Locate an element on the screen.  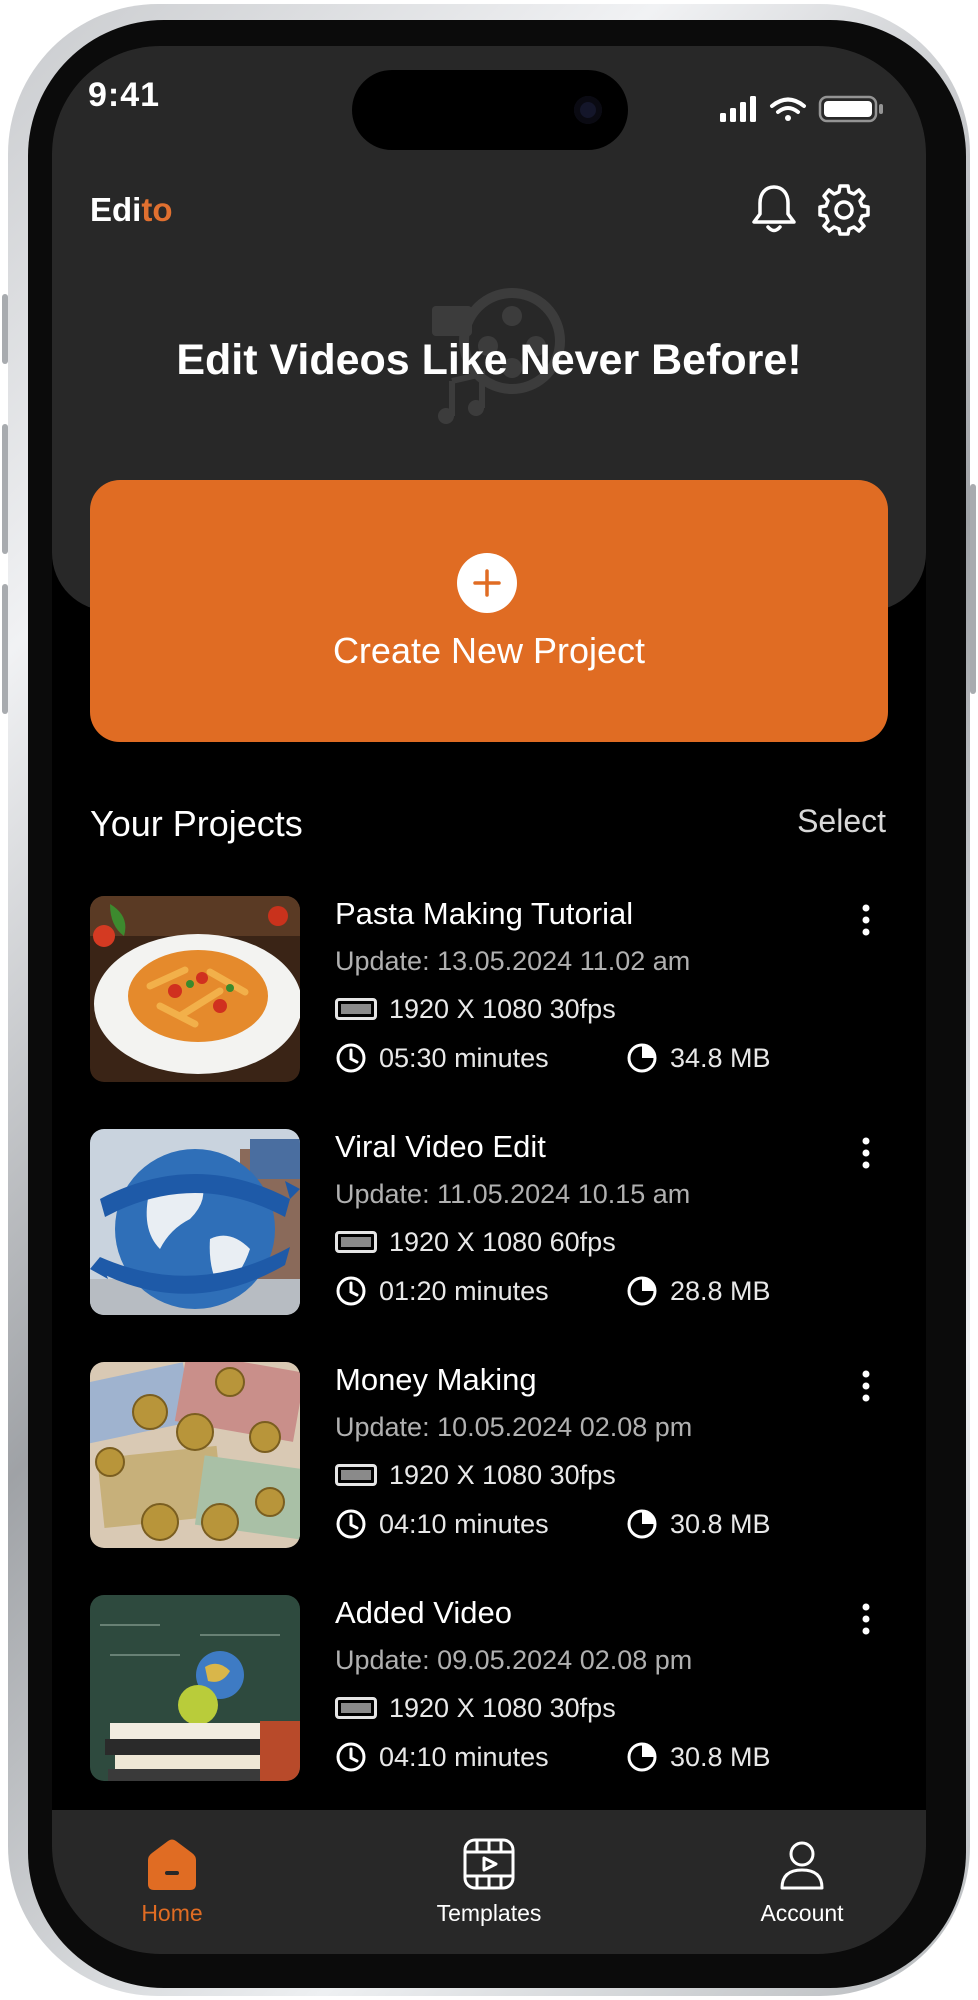
project-duration-row: 05:30 minutes is located at coordinates (442, 1058).